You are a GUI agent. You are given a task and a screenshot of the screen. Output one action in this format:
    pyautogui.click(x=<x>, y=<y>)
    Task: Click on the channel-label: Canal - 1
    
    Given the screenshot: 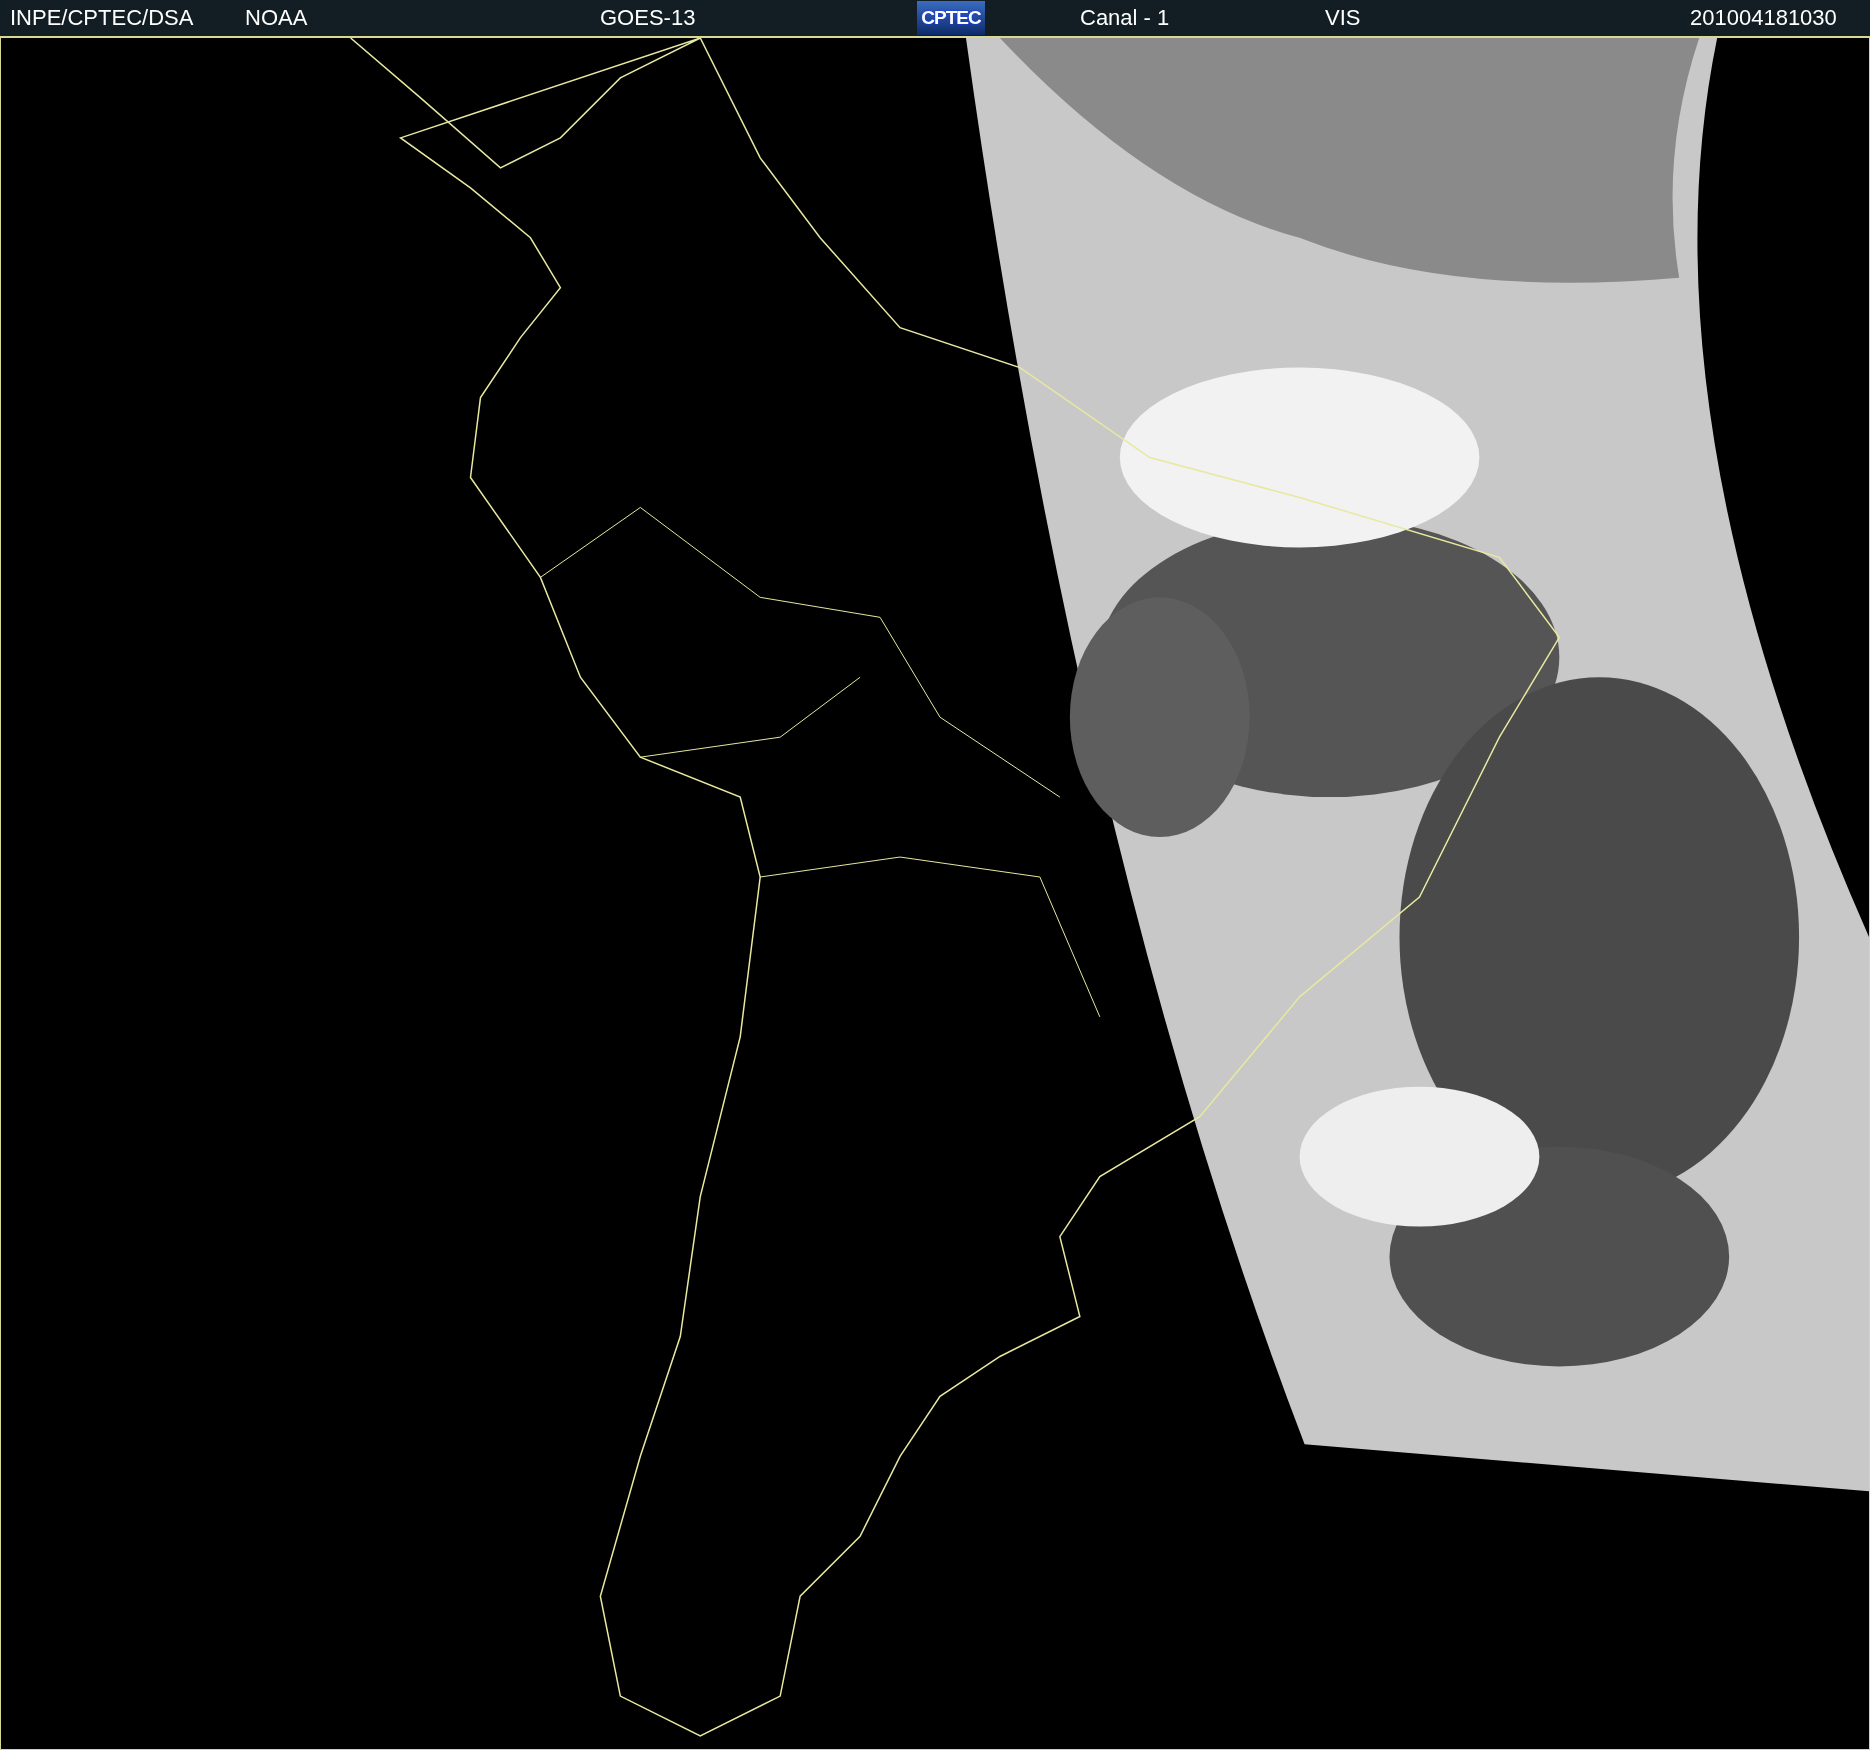 What is the action you would take?
    pyautogui.click(x=1125, y=18)
    